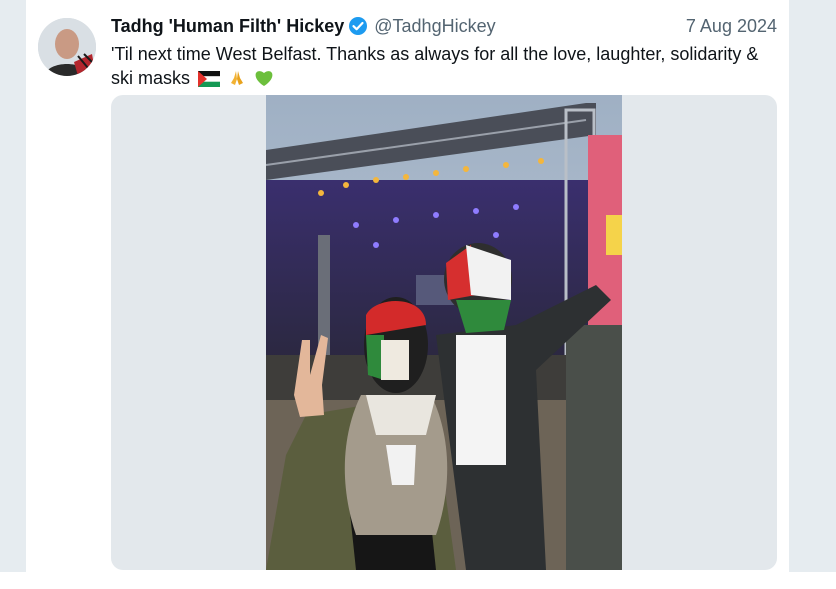  What do you see at coordinates (418, 580) in the screenshot?
I see `bottom-strip` at bounding box center [418, 580].